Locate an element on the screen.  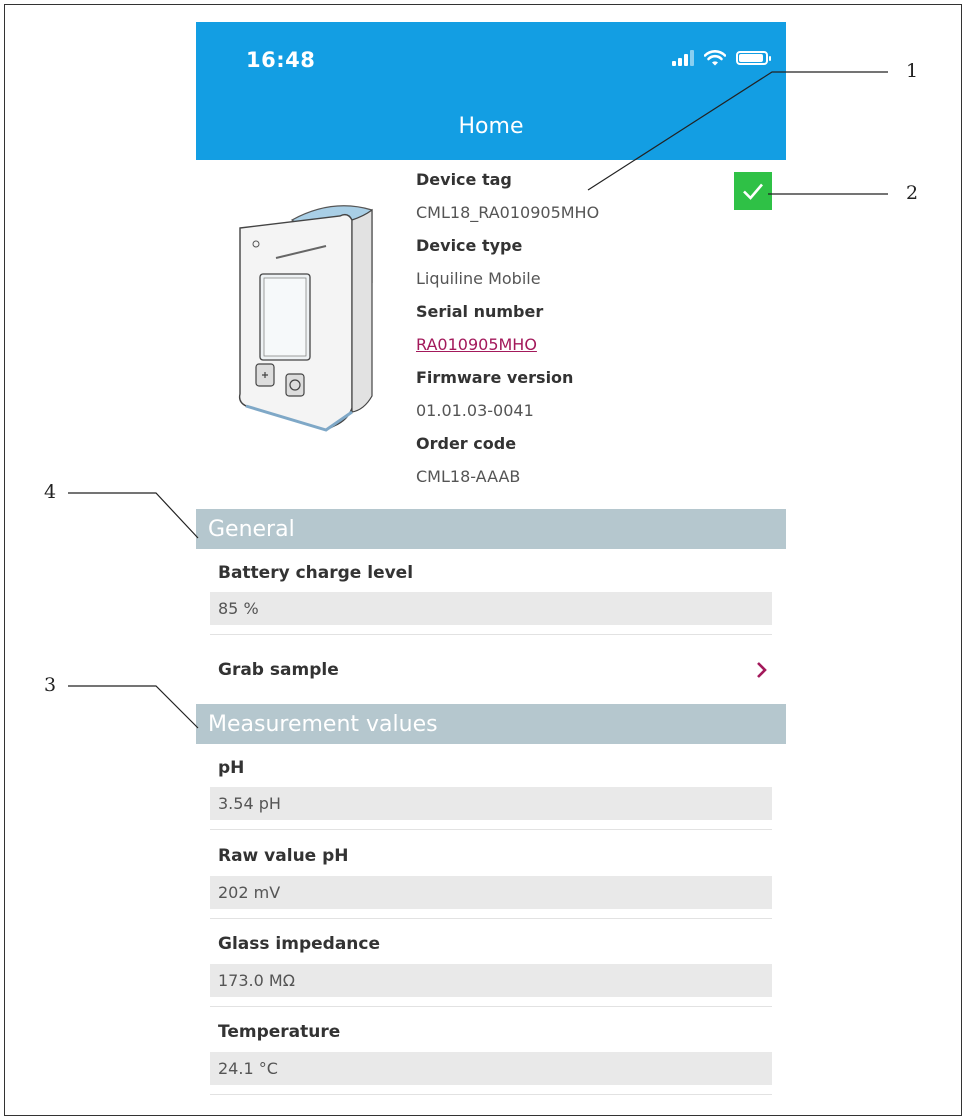
callout-2: 2 is located at coordinates (912, 193).